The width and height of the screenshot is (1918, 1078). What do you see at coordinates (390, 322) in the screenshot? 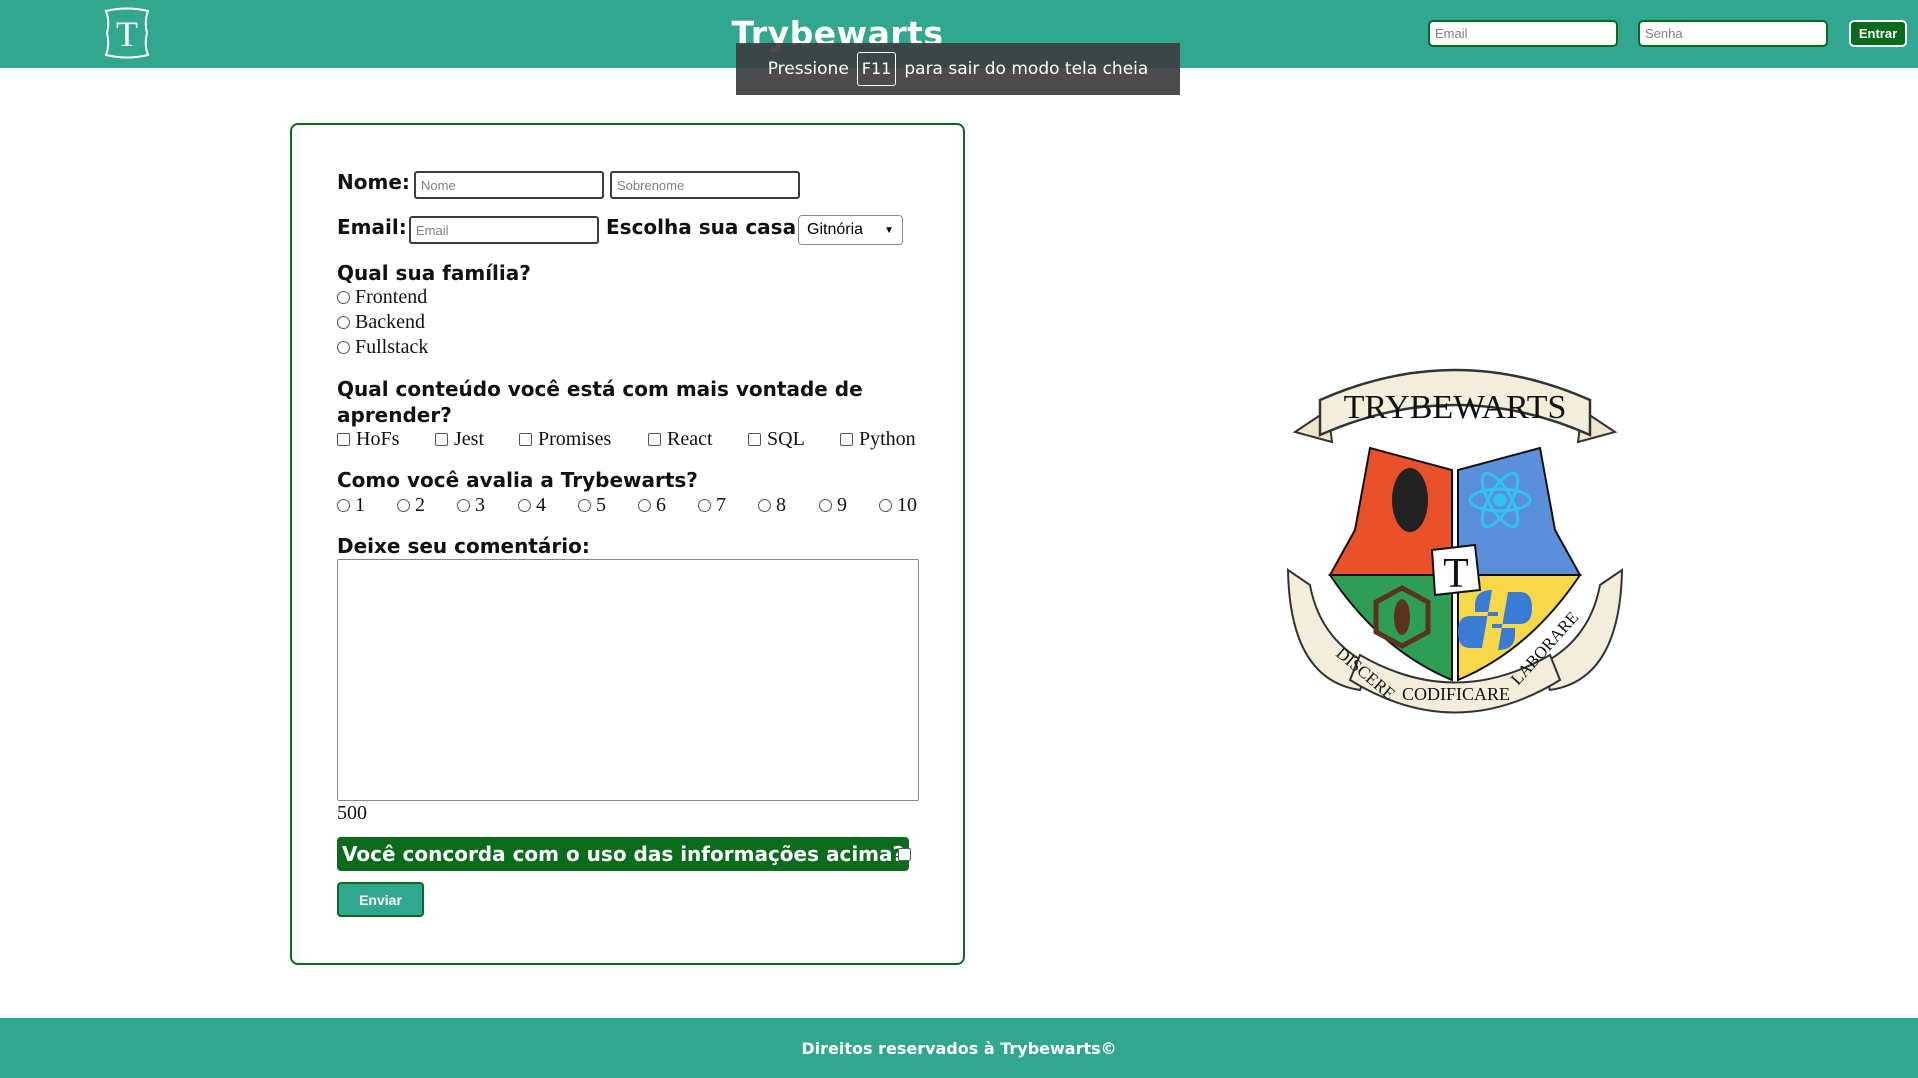
I see `option-label: Backend` at bounding box center [390, 322].